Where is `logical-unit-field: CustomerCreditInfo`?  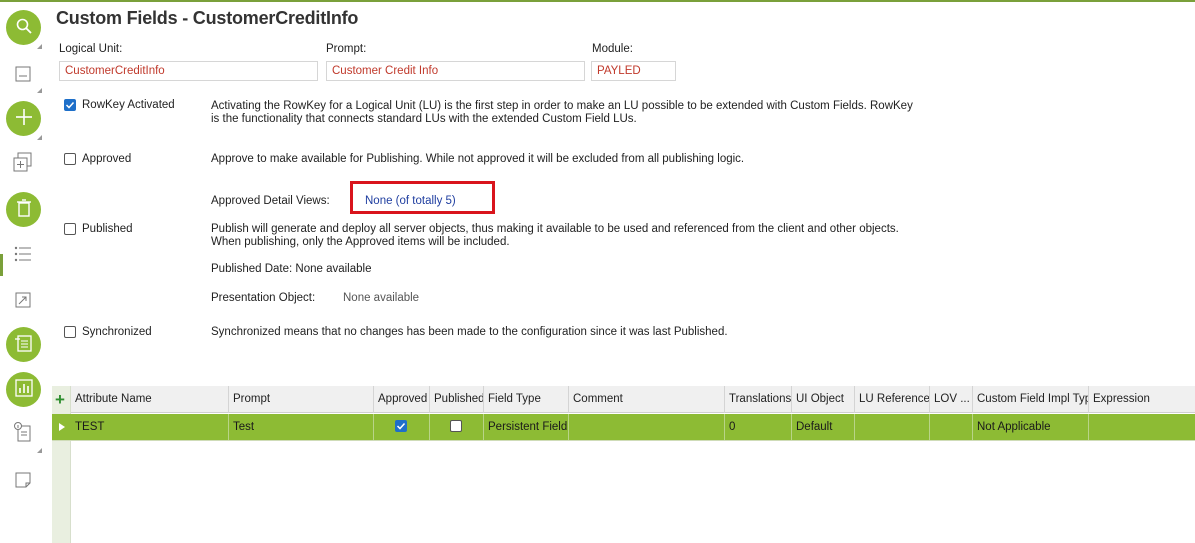 logical-unit-field: CustomerCreditInfo is located at coordinates (188, 71).